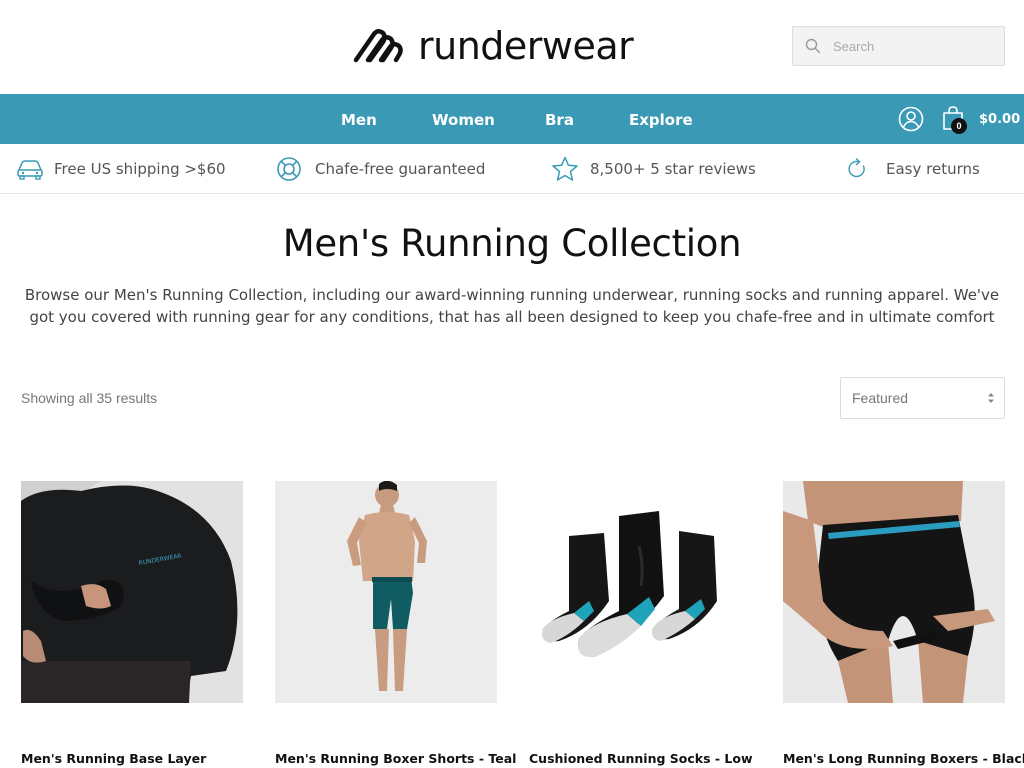 The height and width of the screenshot is (768, 1024). What do you see at coordinates (933, 169) in the screenshot?
I see `benefit-label: Easy returns` at bounding box center [933, 169].